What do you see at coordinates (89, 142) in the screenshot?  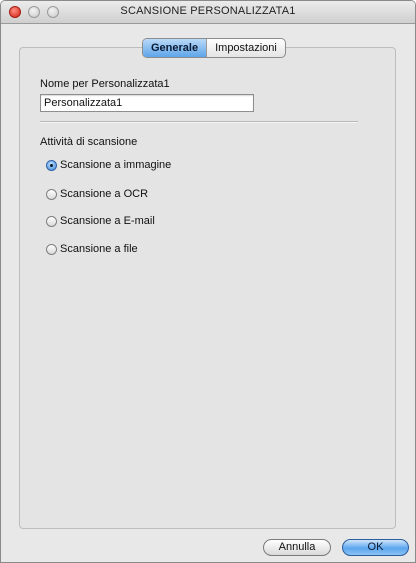 I see `scan-activity-label: Attività di scansione` at bounding box center [89, 142].